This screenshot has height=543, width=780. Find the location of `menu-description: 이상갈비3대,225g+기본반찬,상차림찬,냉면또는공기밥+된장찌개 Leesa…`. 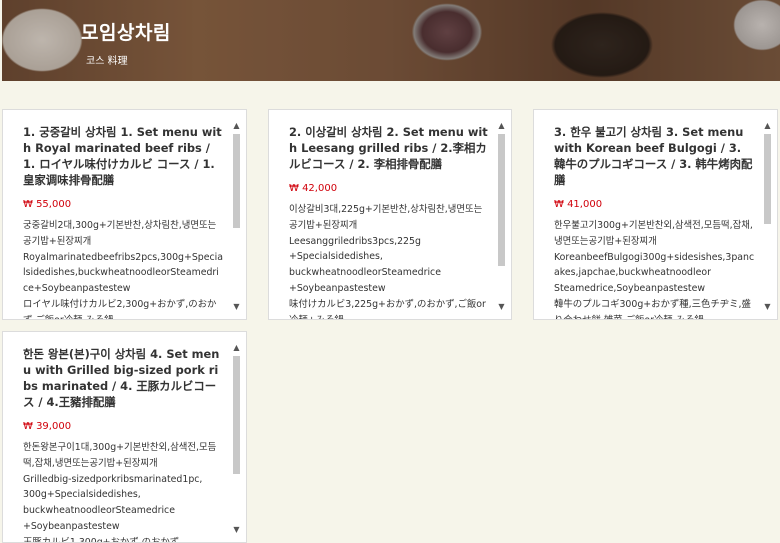

menu-description: 이상갈비3대,225g+기본반찬,상차림찬,냉면또는공기밥+된장찌개 Leesa… is located at coordinates (387, 261).